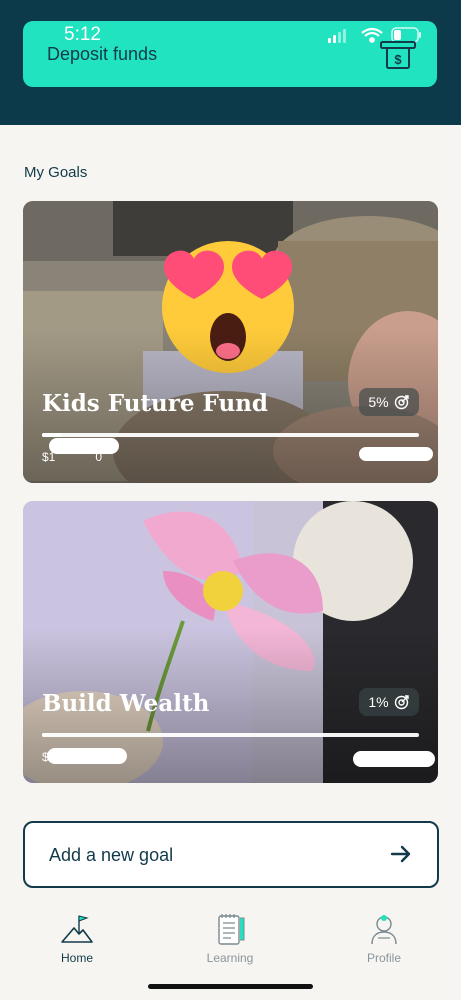  What do you see at coordinates (102, 54) in the screenshot?
I see `deposit-funds-label: Deposit funds` at bounding box center [102, 54].